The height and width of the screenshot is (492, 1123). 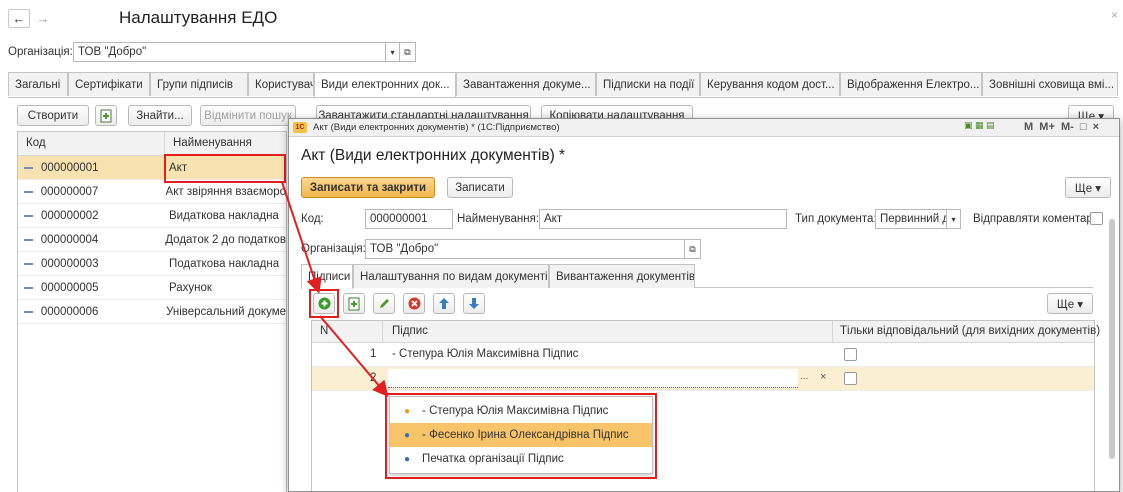 I want to click on col-code: Код, so click(x=36, y=143).